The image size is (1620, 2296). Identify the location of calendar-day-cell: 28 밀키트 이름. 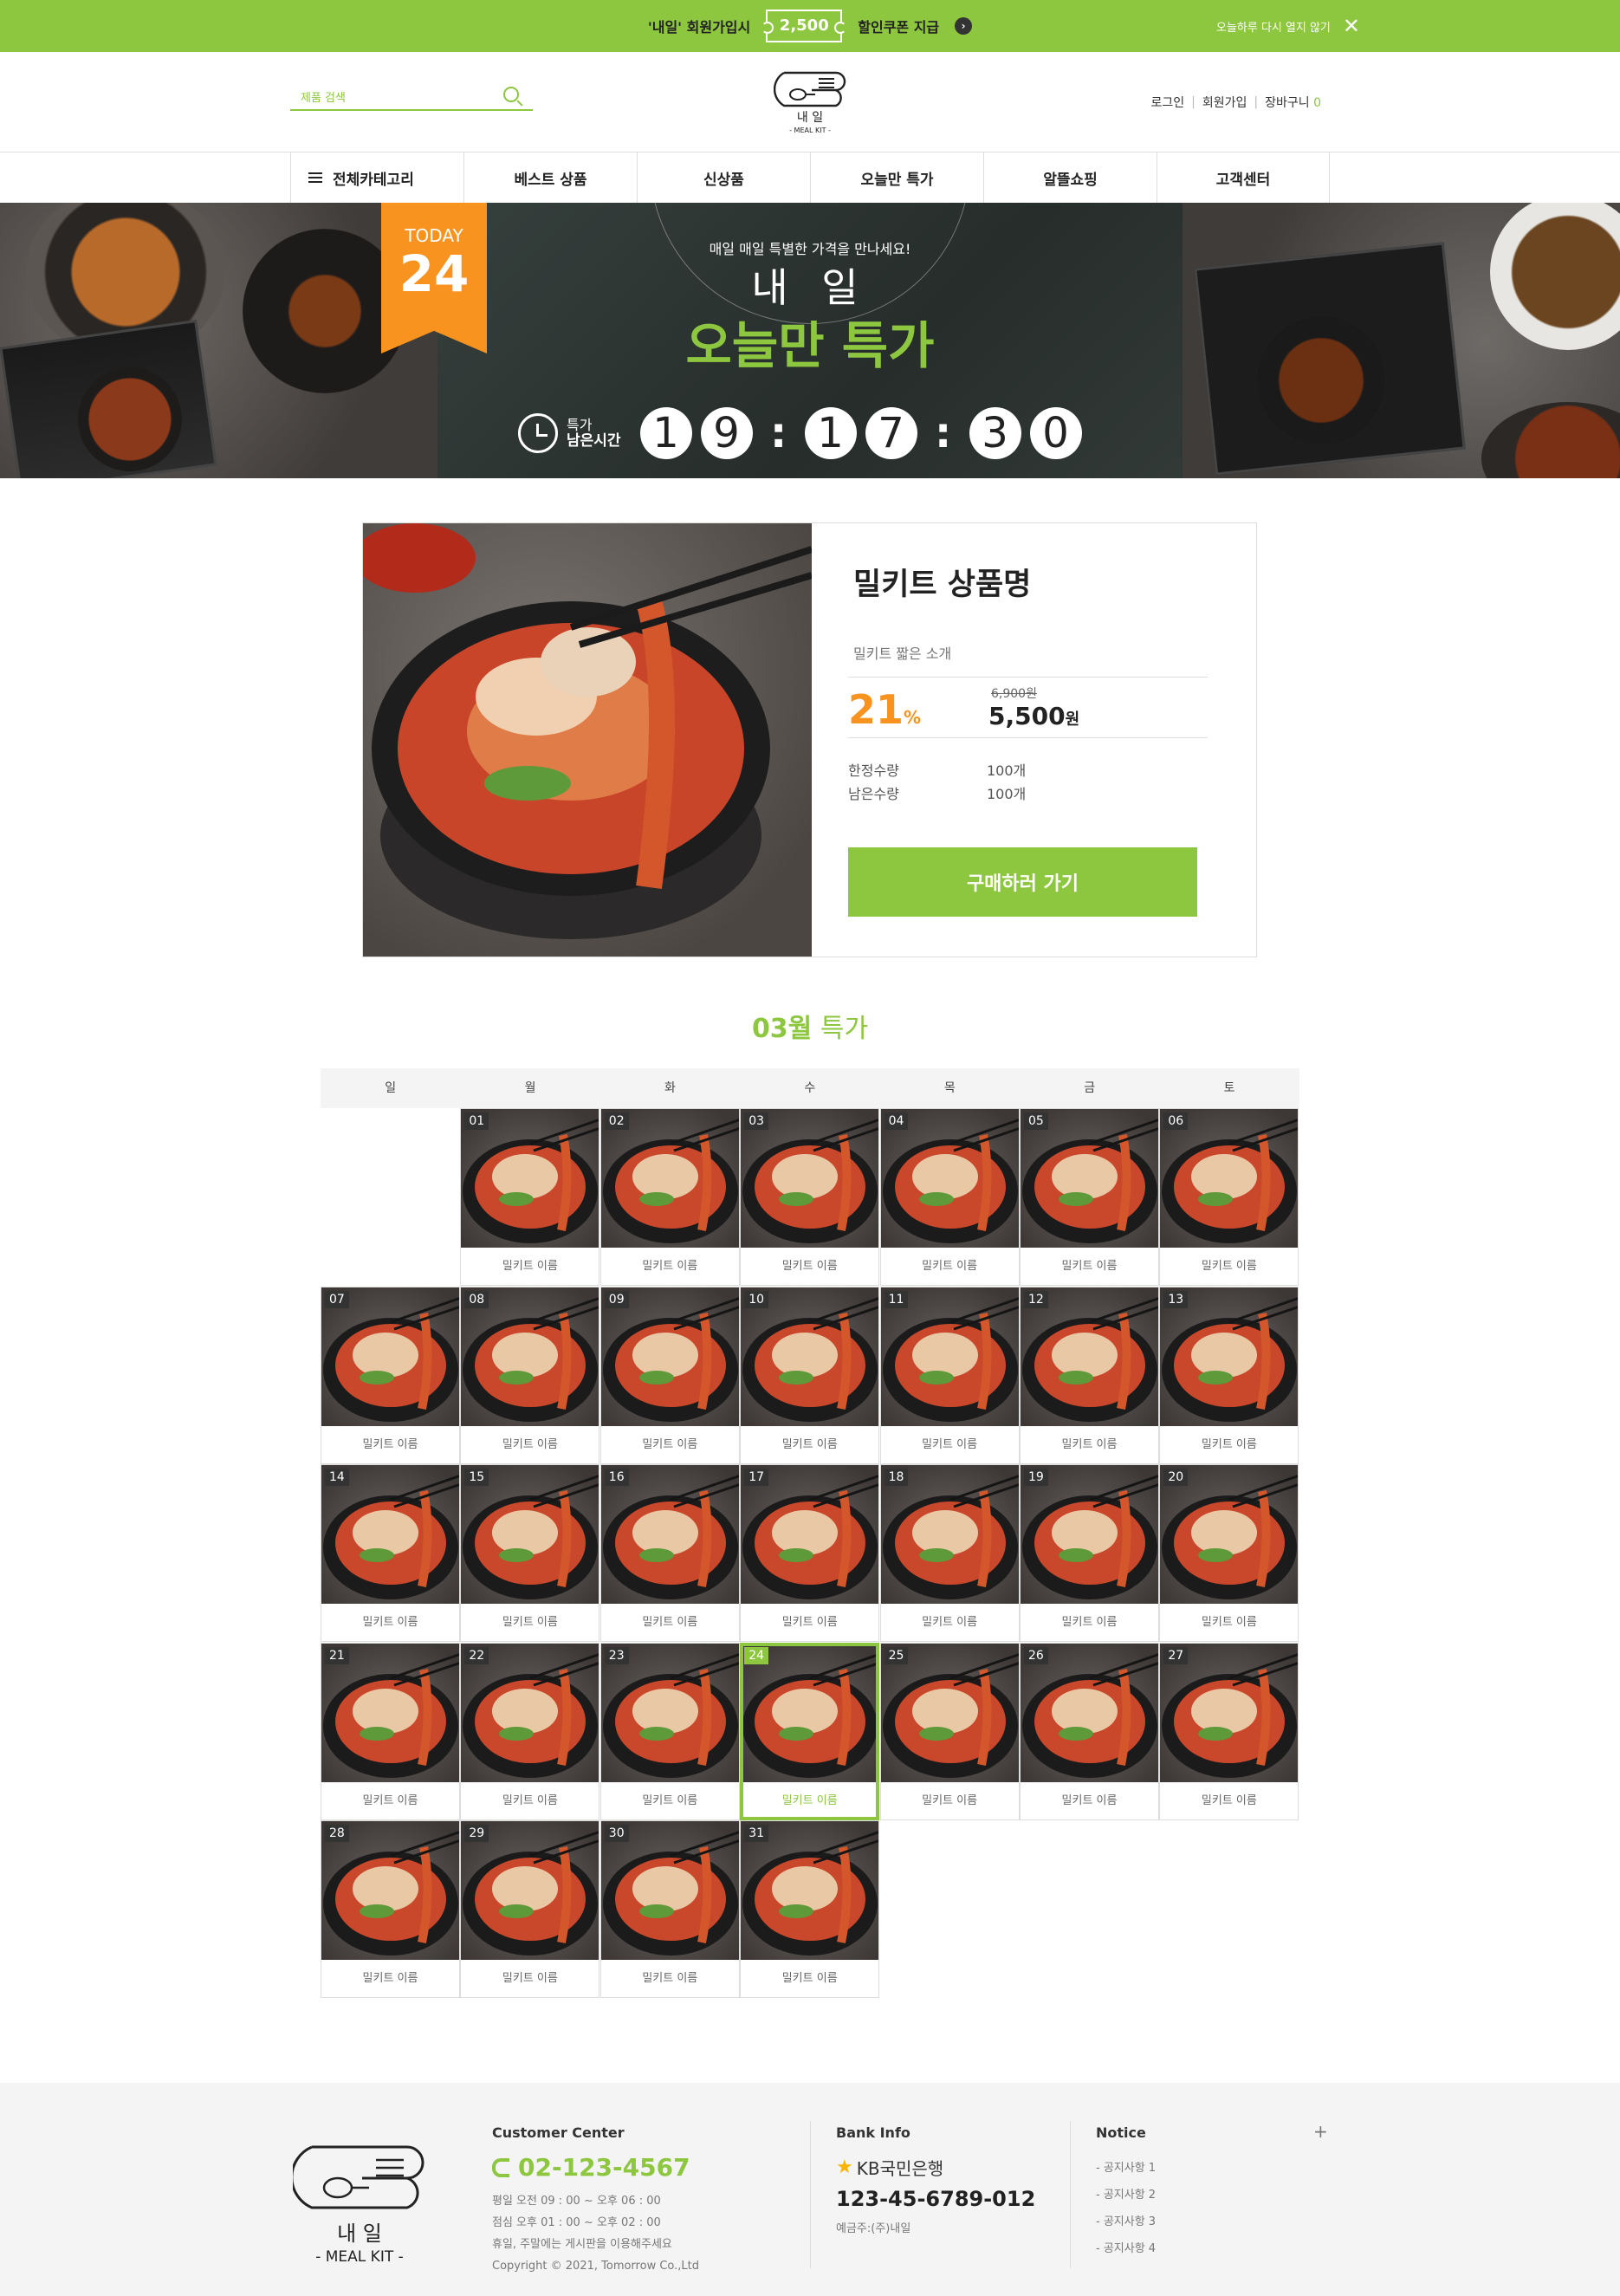
(390, 1909).